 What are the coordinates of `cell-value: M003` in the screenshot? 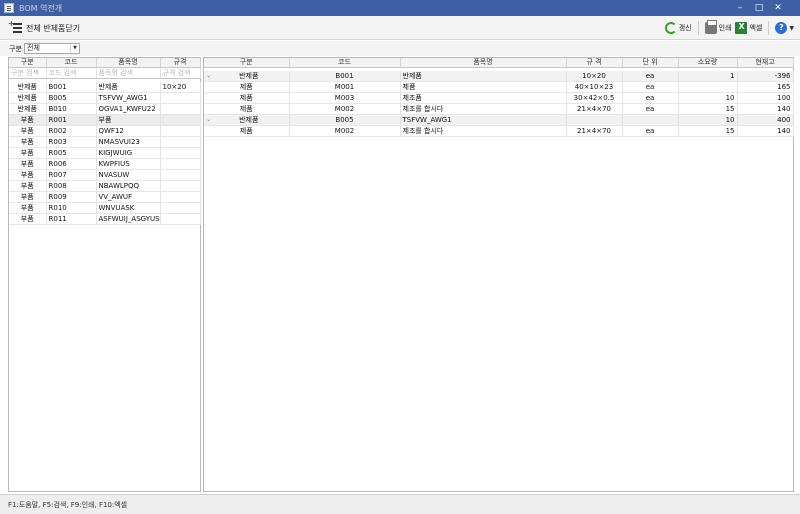 It's located at (344, 98).